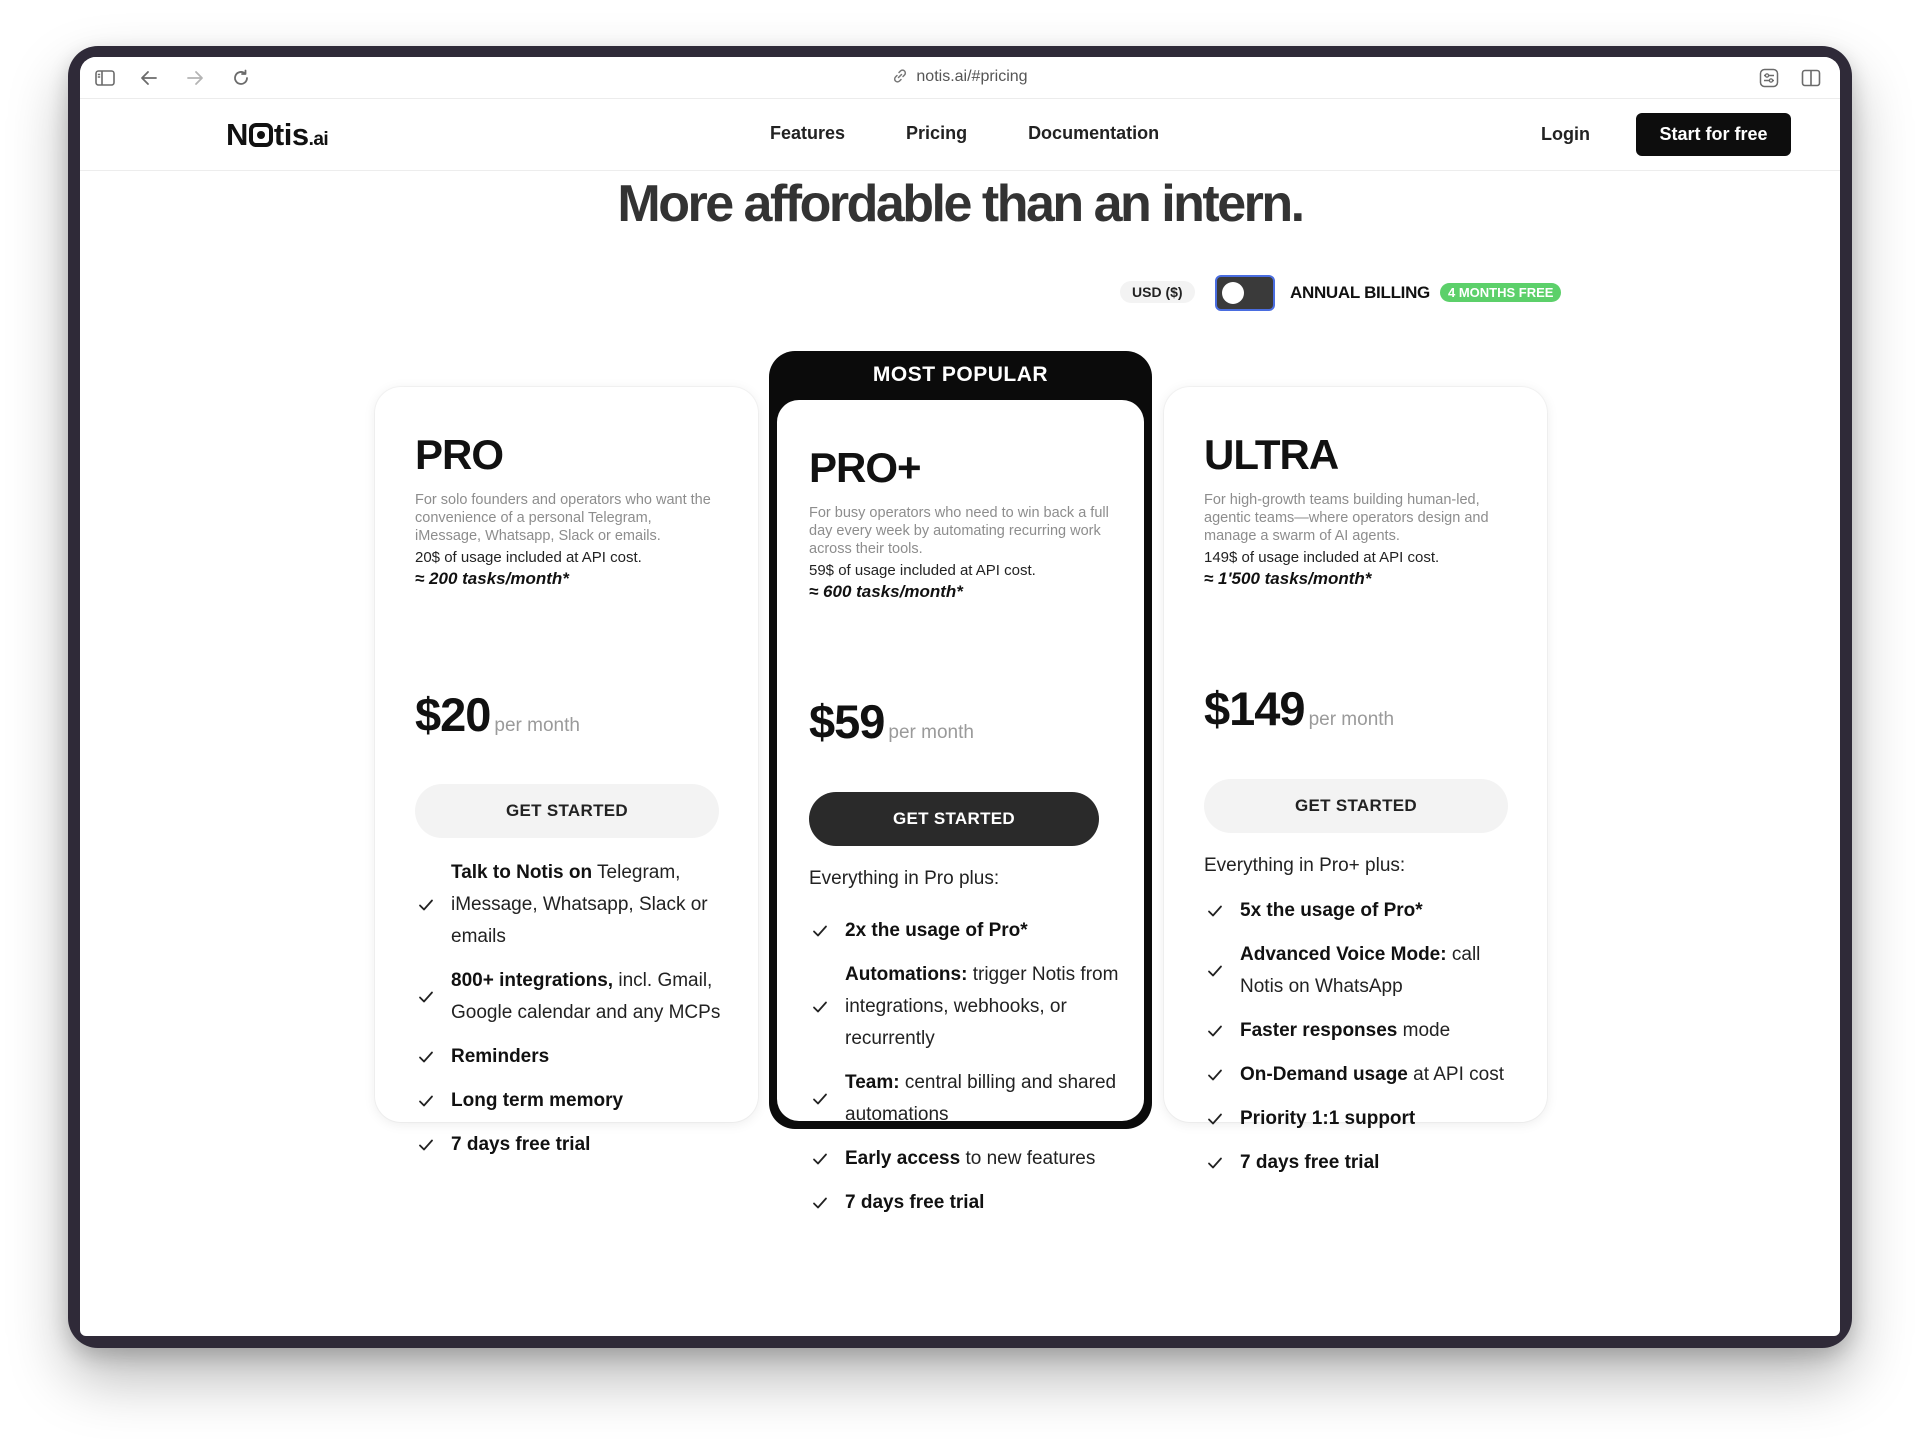  What do you see at coordinates (1360, 292) in the screenshot?
I see `annual-billing-label: ANNUAL BILLING` at bounding box center [1360, 292].